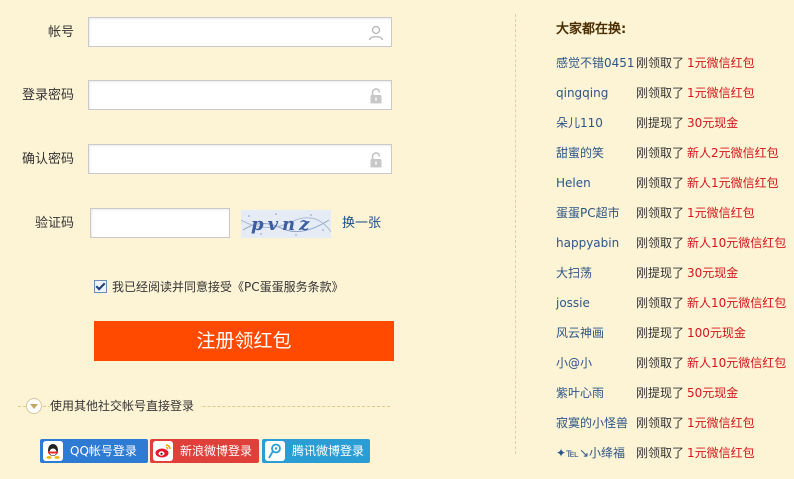  I want to click on confirm-password-field, so click(240, 159).